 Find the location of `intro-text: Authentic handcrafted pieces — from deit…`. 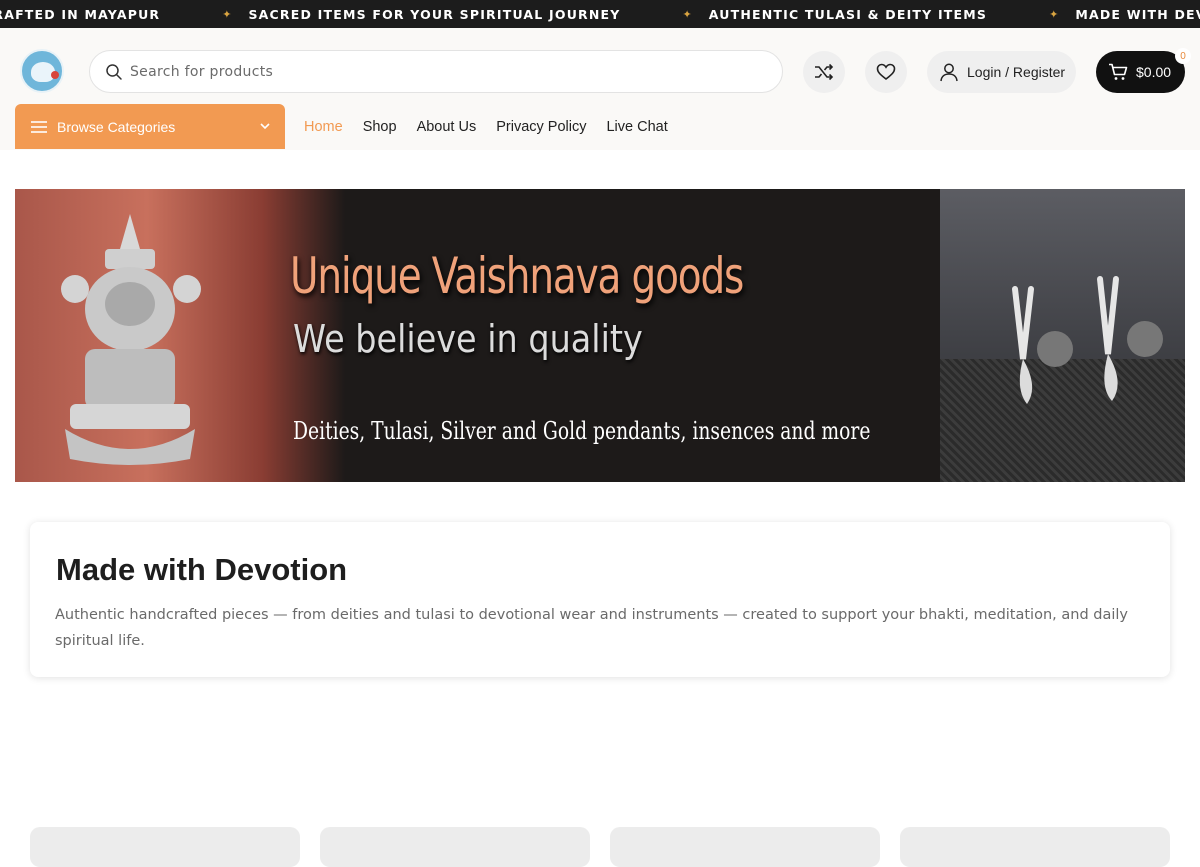

intro-text: Authentic handcrafted pieces — from deit… is located at coordinates (591, 628).